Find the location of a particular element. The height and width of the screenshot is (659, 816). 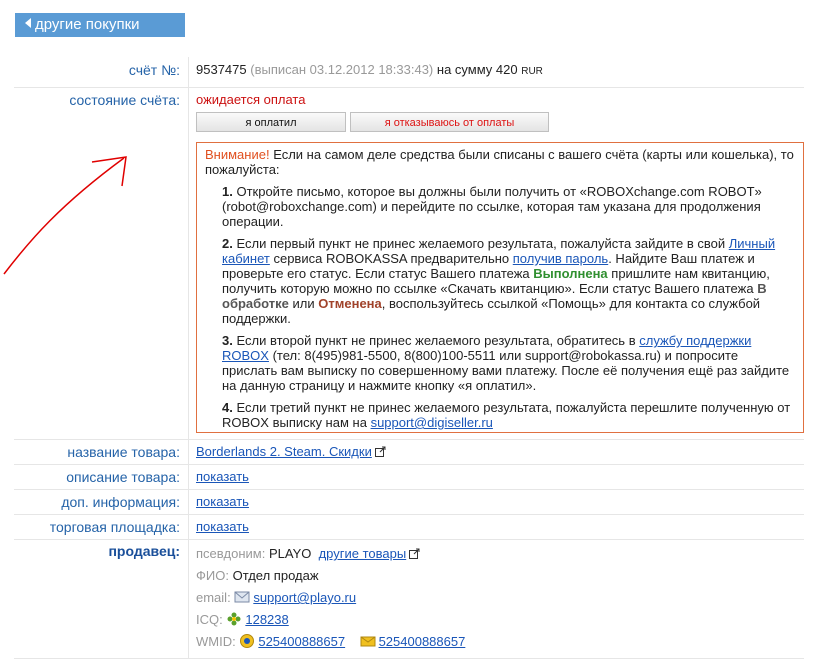

webmoney-icon is located at coordinates (247, 641).